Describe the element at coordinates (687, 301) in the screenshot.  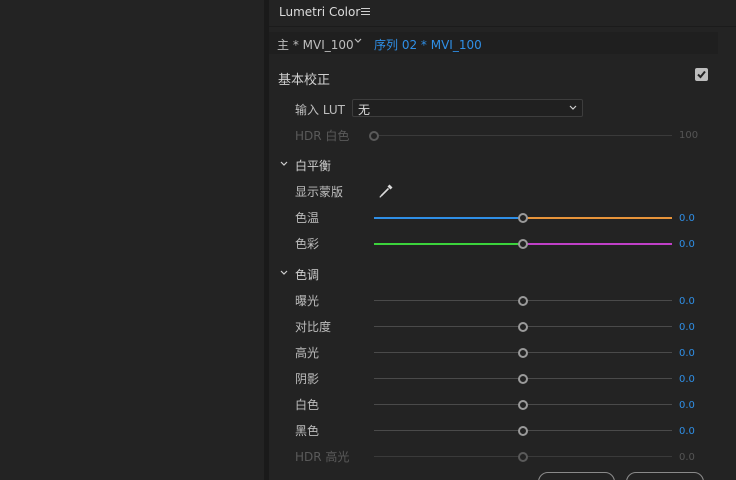
I see `exposure-value: 0.0` at that location.